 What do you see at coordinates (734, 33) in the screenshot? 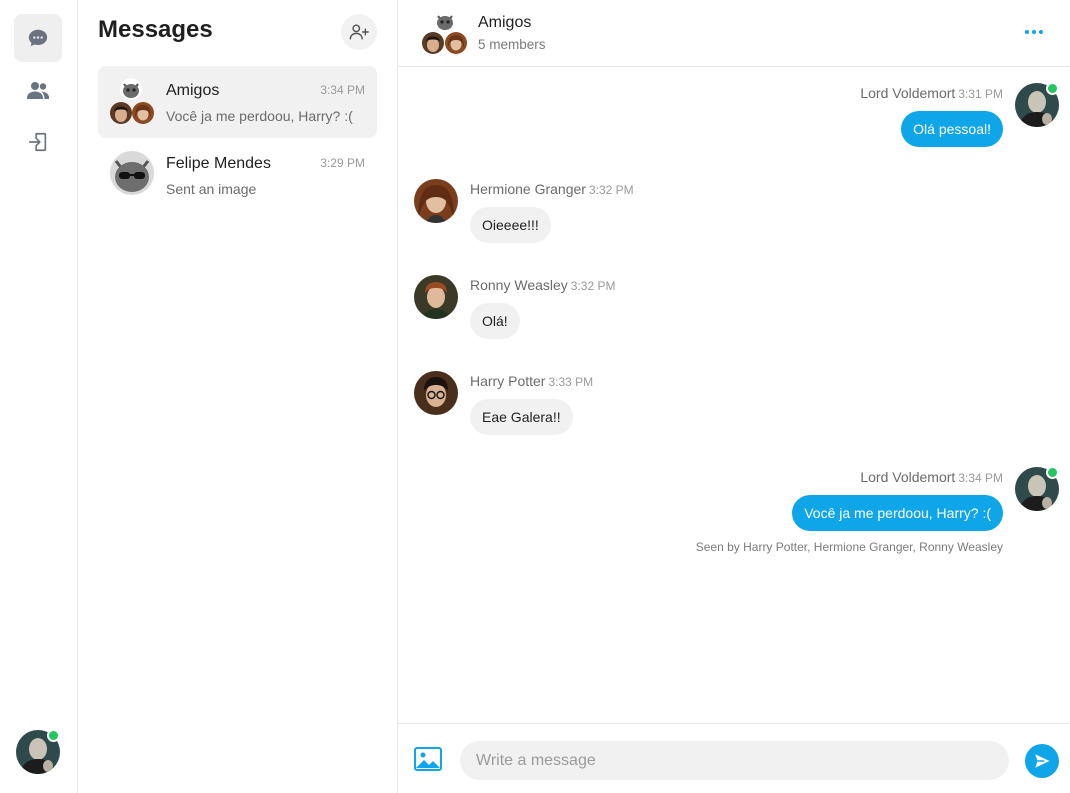
I see `chat-header: Amigos 5 members` at bounding box center [734, 33].